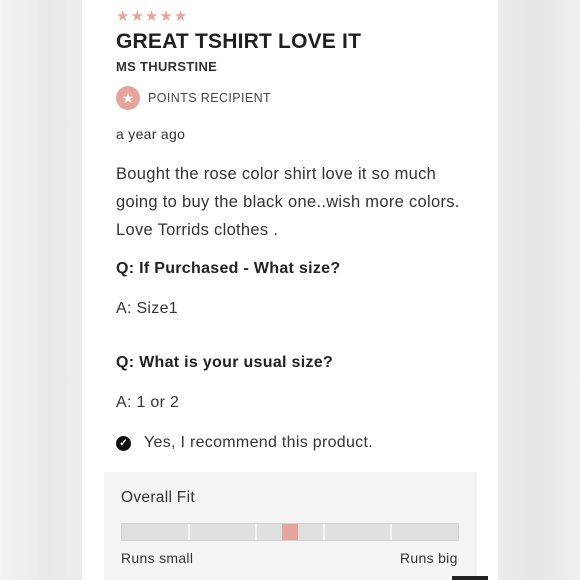 The width and height of the screenshot is (580, 580). I want to click on background-left, so click(41, 290).